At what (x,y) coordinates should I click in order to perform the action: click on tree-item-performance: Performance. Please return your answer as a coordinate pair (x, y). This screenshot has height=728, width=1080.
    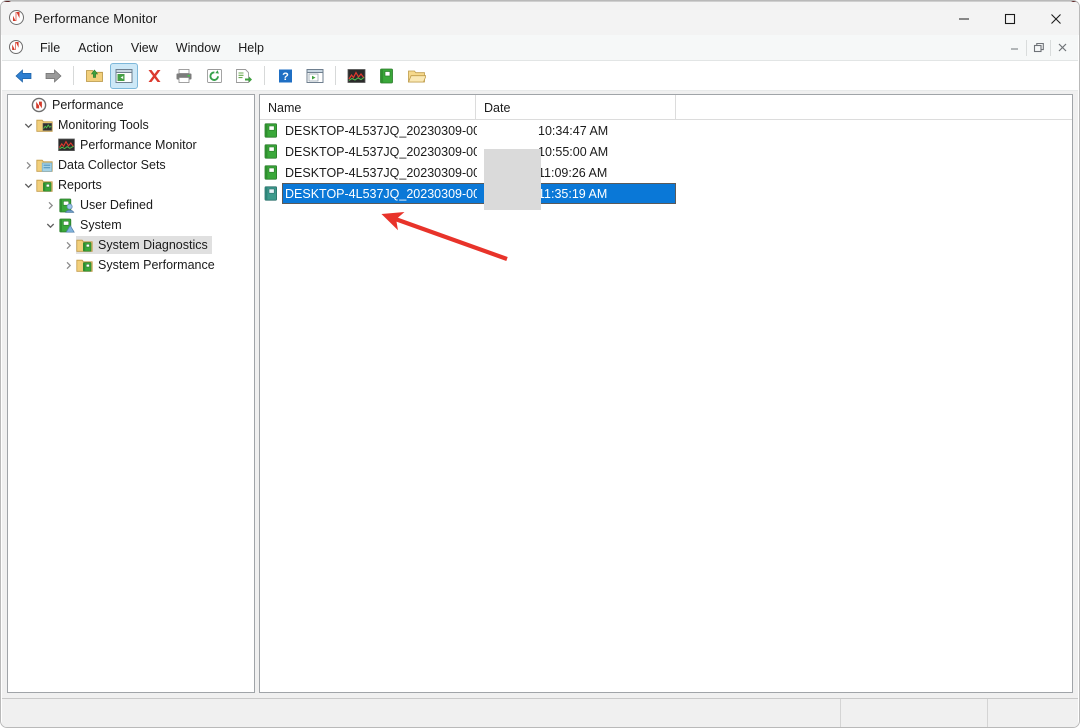
    Looking at the image, I should click on (131, 105).